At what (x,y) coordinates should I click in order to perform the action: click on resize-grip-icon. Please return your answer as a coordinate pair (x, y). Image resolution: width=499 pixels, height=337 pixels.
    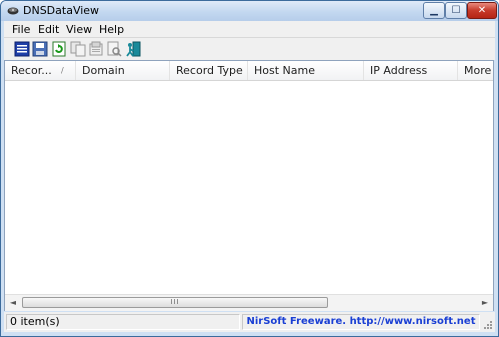
    Looking at the image, I should click on (488, 325).